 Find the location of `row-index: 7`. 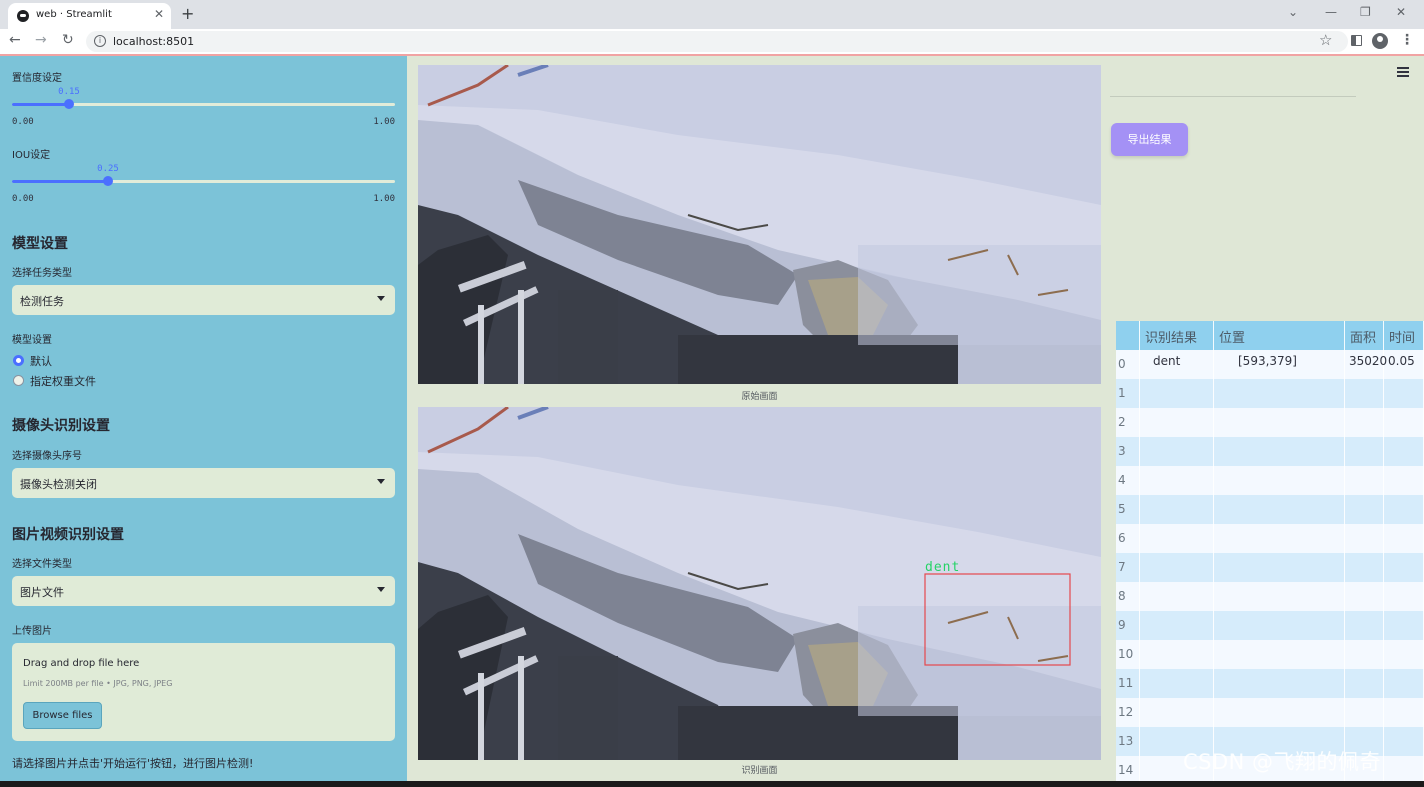

row-index: 7 is located at coordinates (1128, 567).